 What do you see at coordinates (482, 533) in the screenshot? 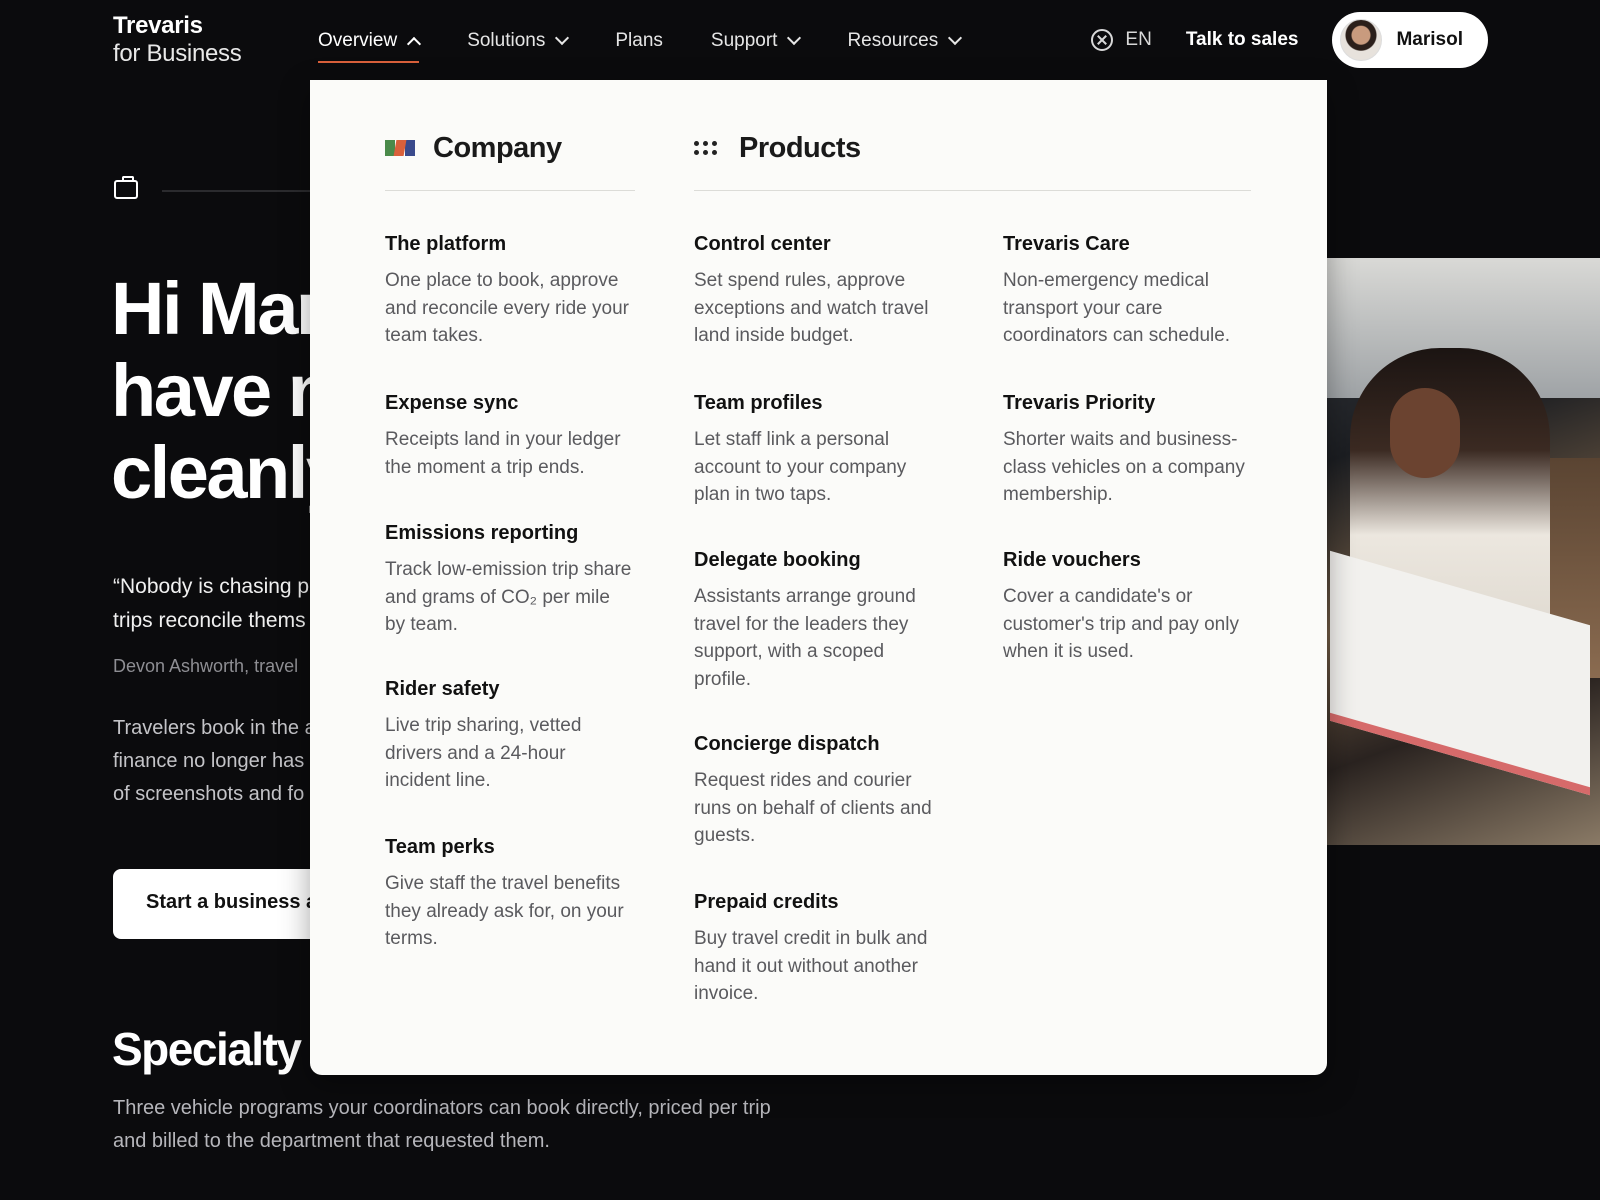
I see `menu-item-title: Emissions reporting` at bounding box center [482, 533].